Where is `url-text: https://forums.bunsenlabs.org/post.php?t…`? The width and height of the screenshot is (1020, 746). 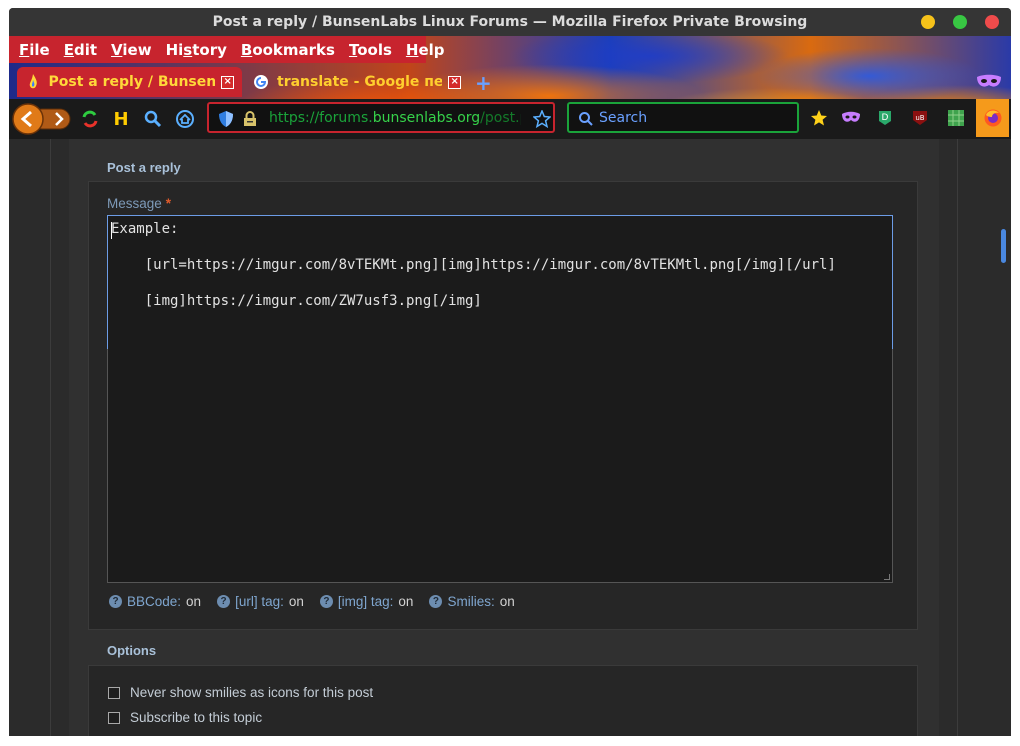
url-text: https://forums.bunsenlabs.org/post.php?t… is located at coordinates (395, 118).